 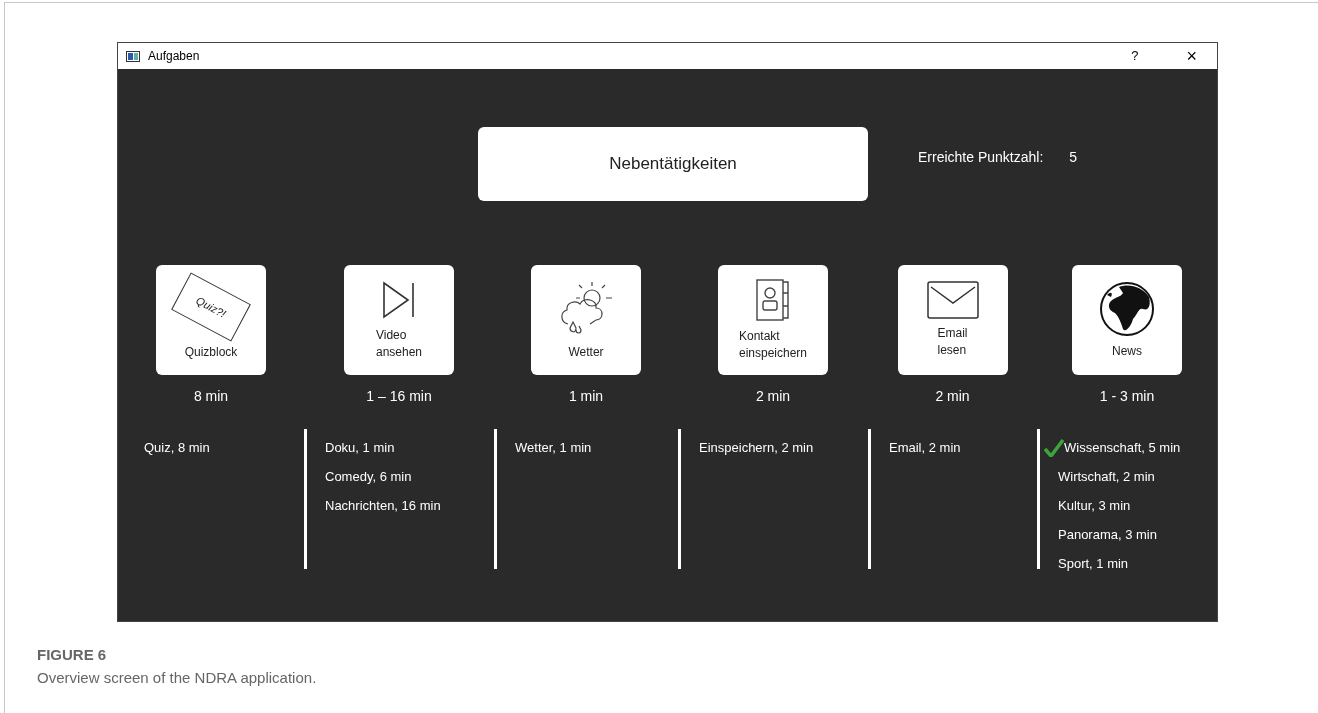 I want to click on duration-text: 1 min, so click(x=586, y=396).